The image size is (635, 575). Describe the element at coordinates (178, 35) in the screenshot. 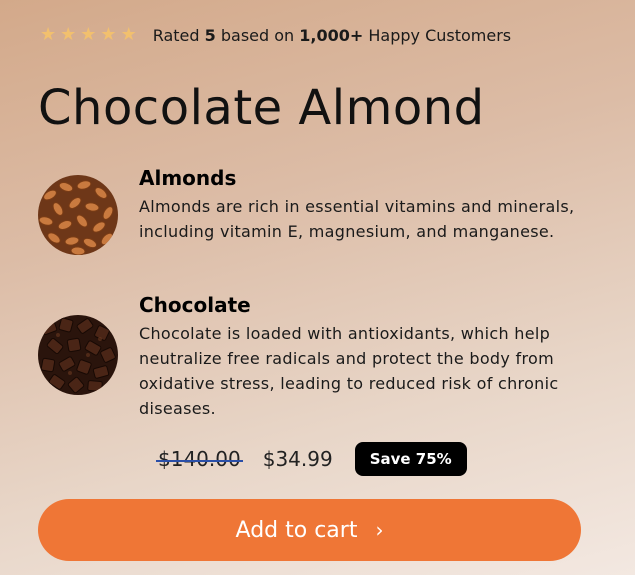

I see `rating-prefix: Rated` at that location.